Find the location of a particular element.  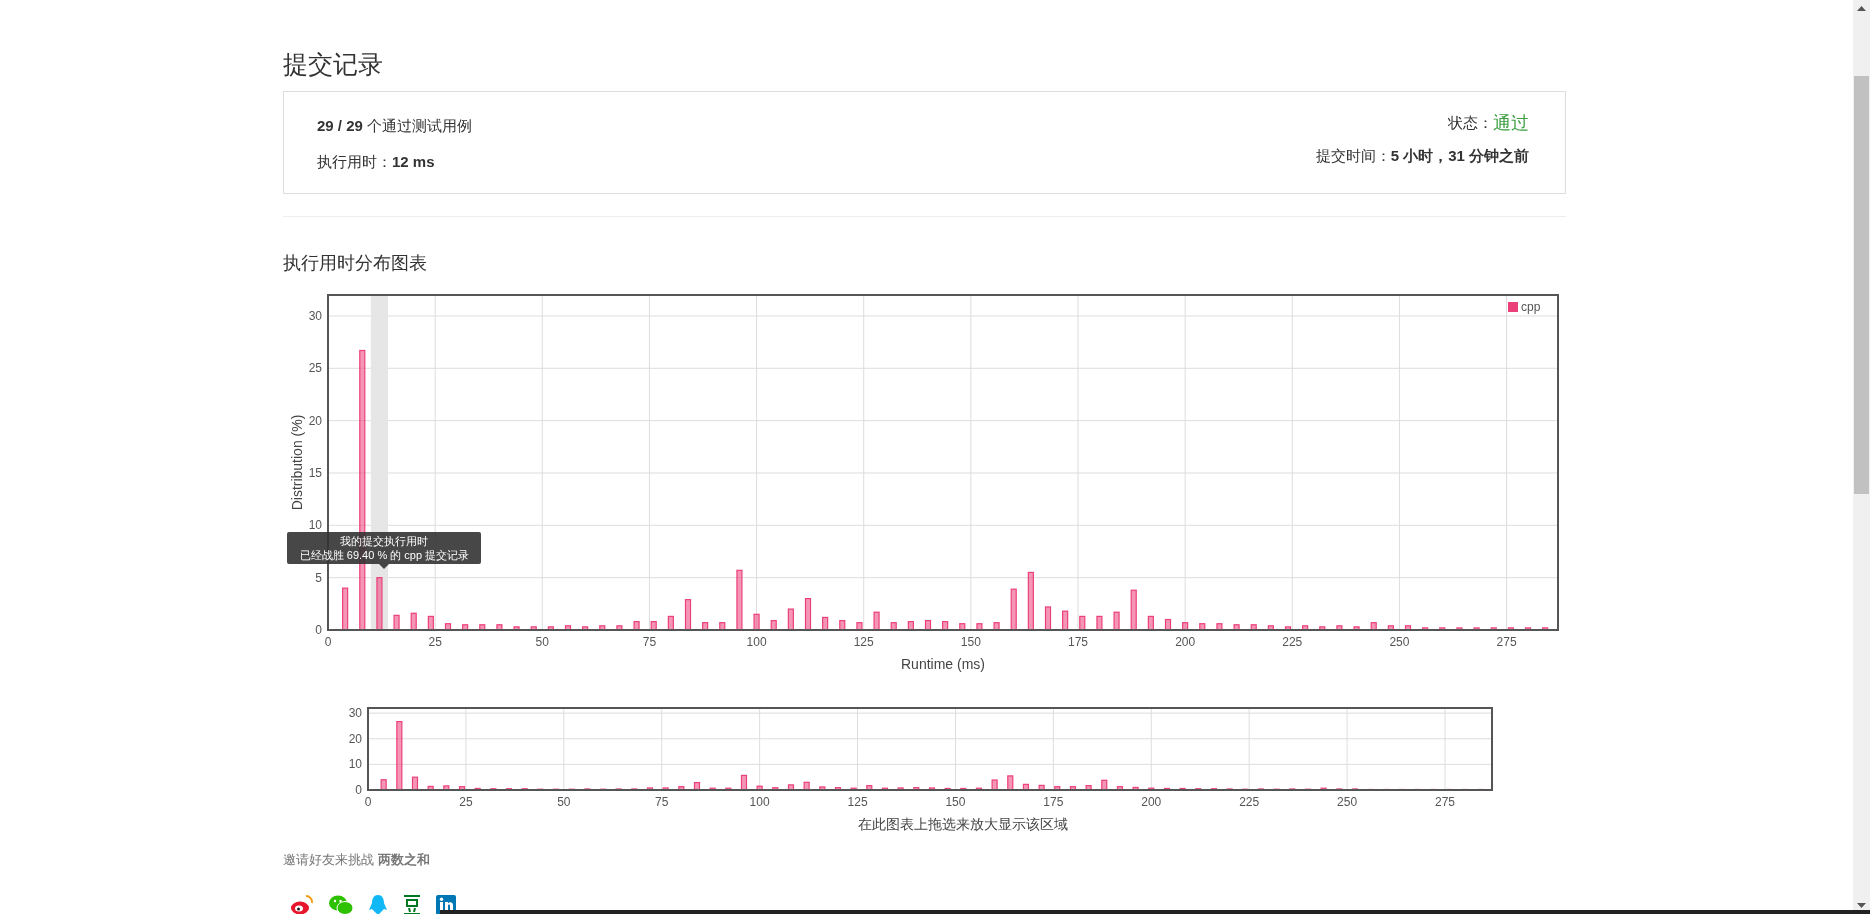

tooltip-text: 我的提交执行用时 is located at coordinates (384, 541).